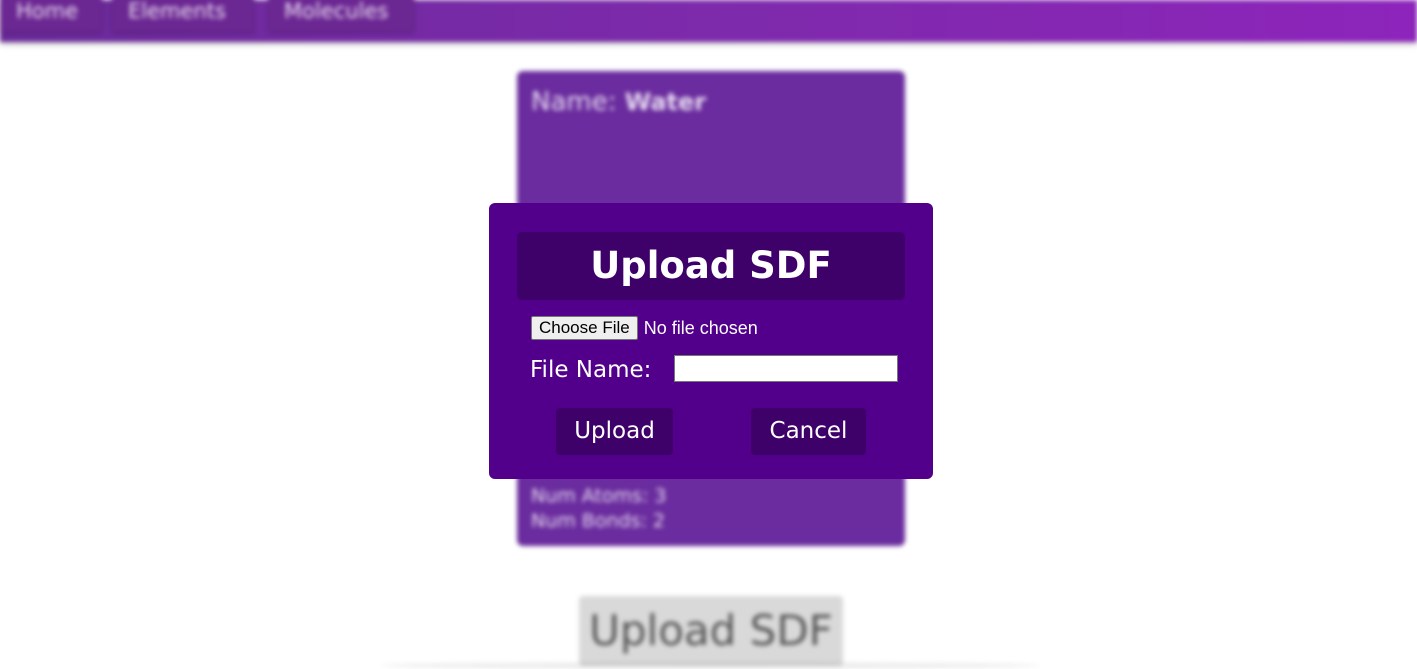 The image size is (1417, 669). Describe the element at coordinates (708, 21) in the screenshot. I see `navbar: Home Elements Molecules` at that location.